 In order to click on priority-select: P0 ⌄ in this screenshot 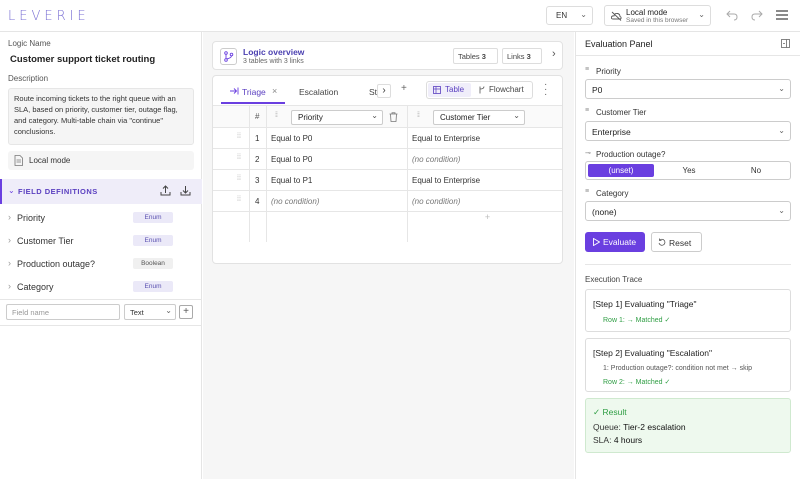, I will do `click(688, 89)`.